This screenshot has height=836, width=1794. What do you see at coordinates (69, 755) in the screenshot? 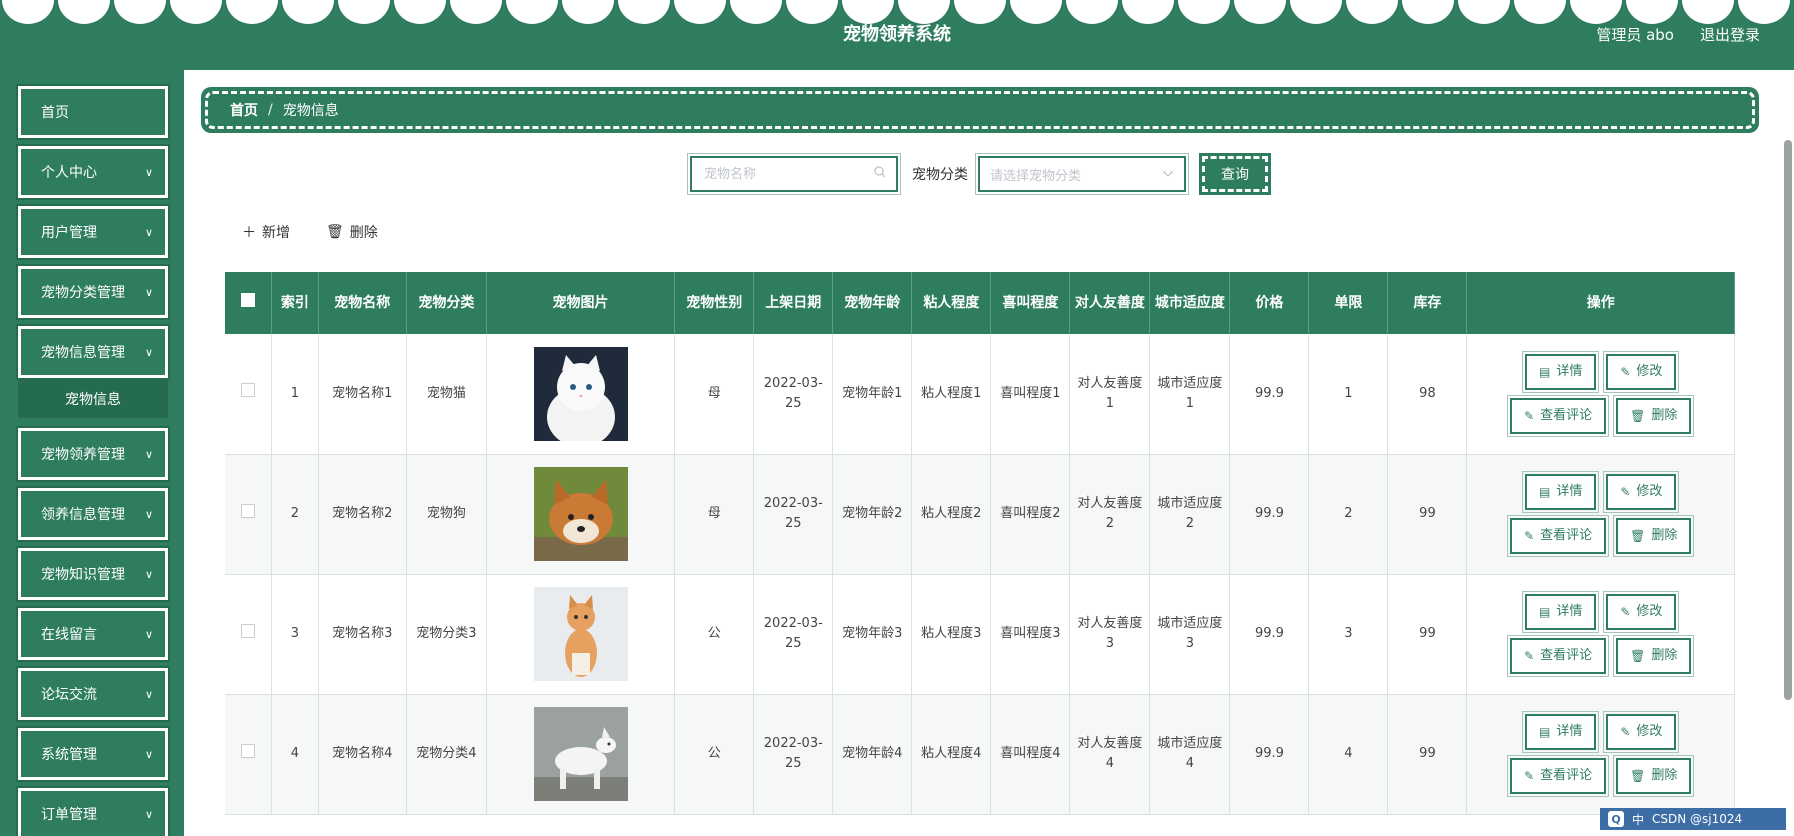
I see `sidebar-item-label: 系统管理` at bounding box center [69, 755].